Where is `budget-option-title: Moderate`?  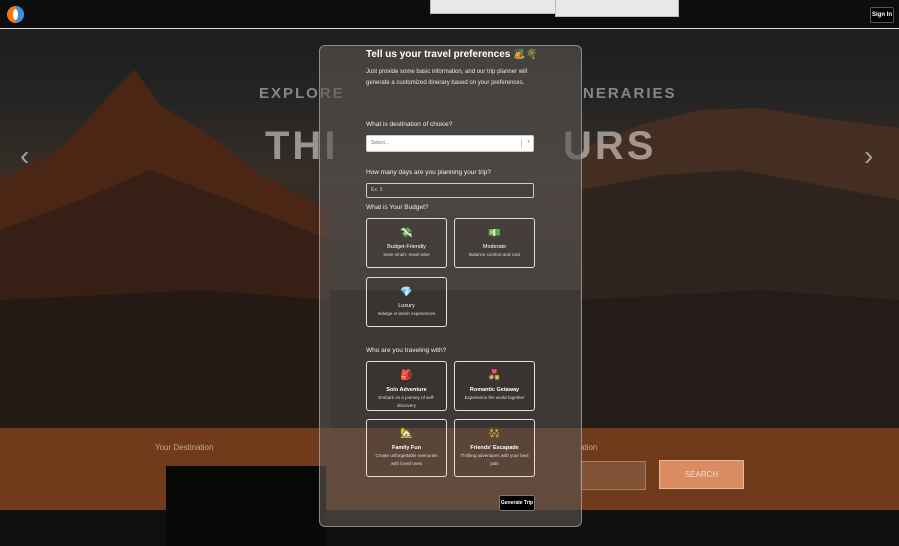 budget-option-title: Moderate is located at coordinates (494, 247).